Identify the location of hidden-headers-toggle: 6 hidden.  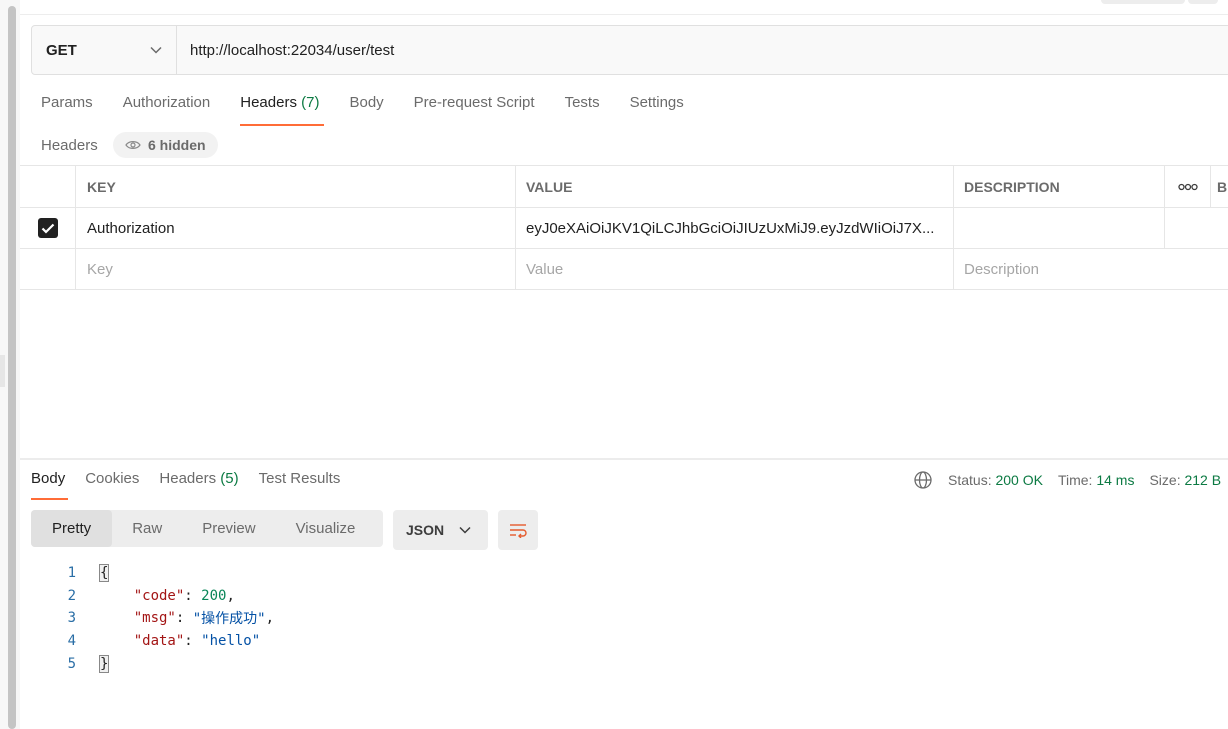
(165, 145).